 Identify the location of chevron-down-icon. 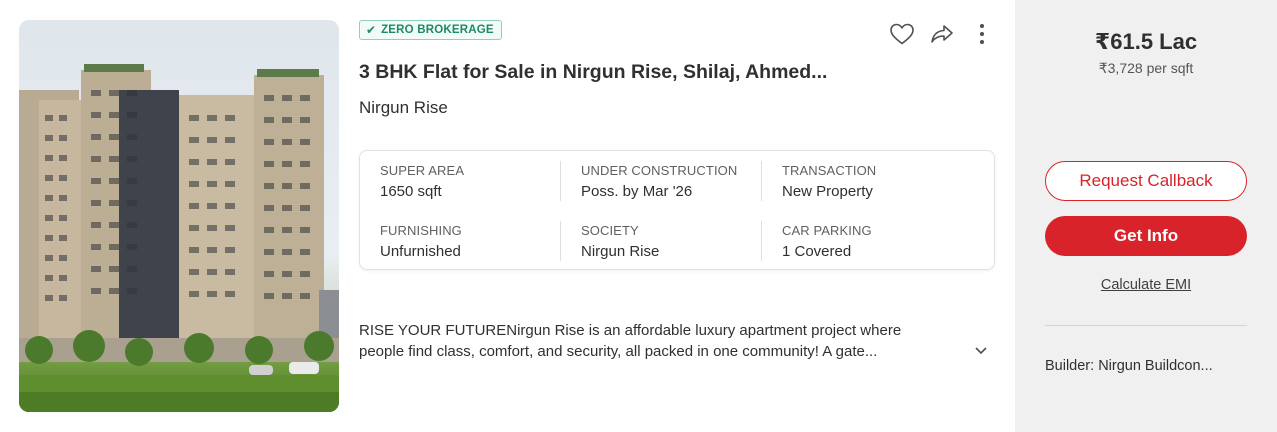
(981, 352).